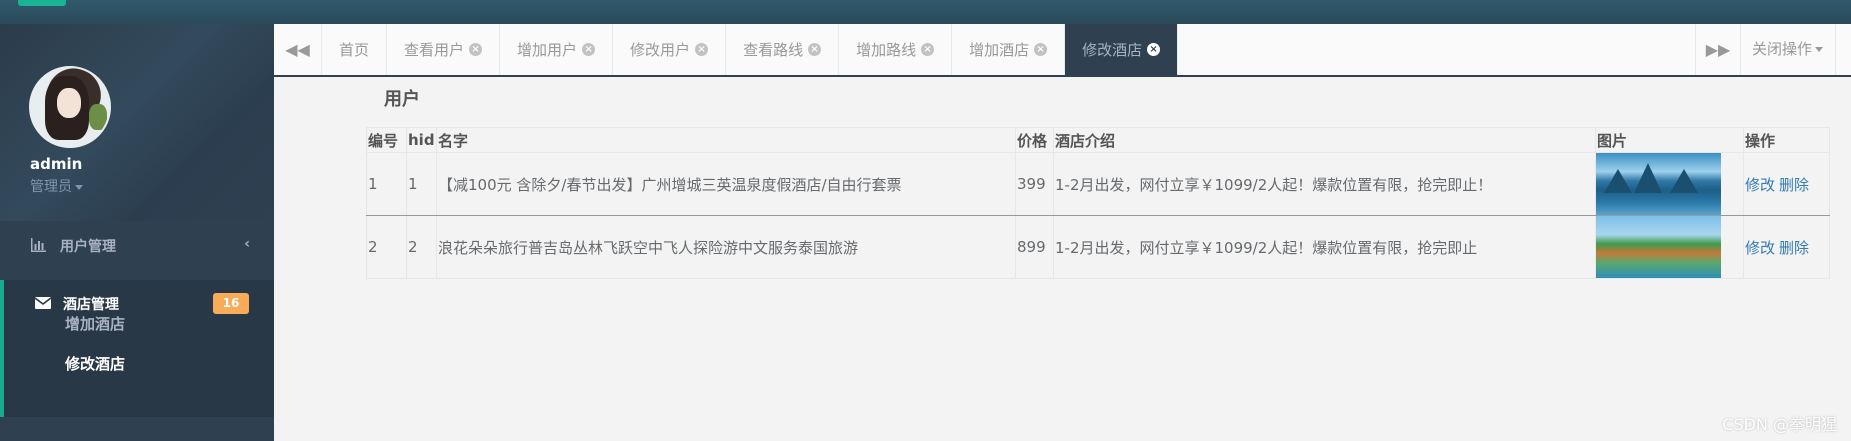  What do you see at coordinates (402, 99) in the screenshot?
I see `page-title: 用户` at bounding box center [402, 99].